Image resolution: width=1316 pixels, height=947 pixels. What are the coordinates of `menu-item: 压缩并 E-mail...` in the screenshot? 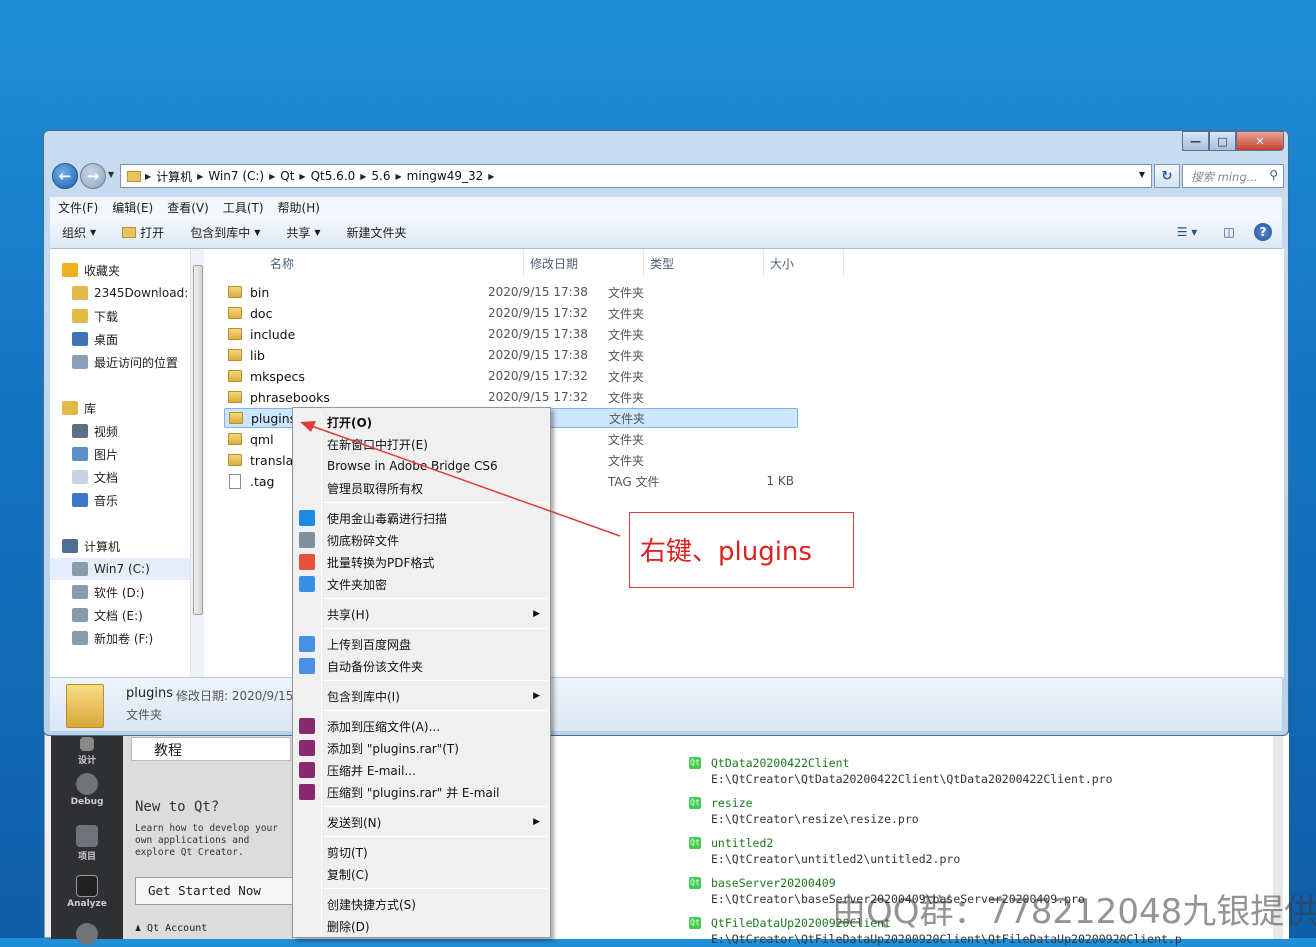 It's located at (421, 770).